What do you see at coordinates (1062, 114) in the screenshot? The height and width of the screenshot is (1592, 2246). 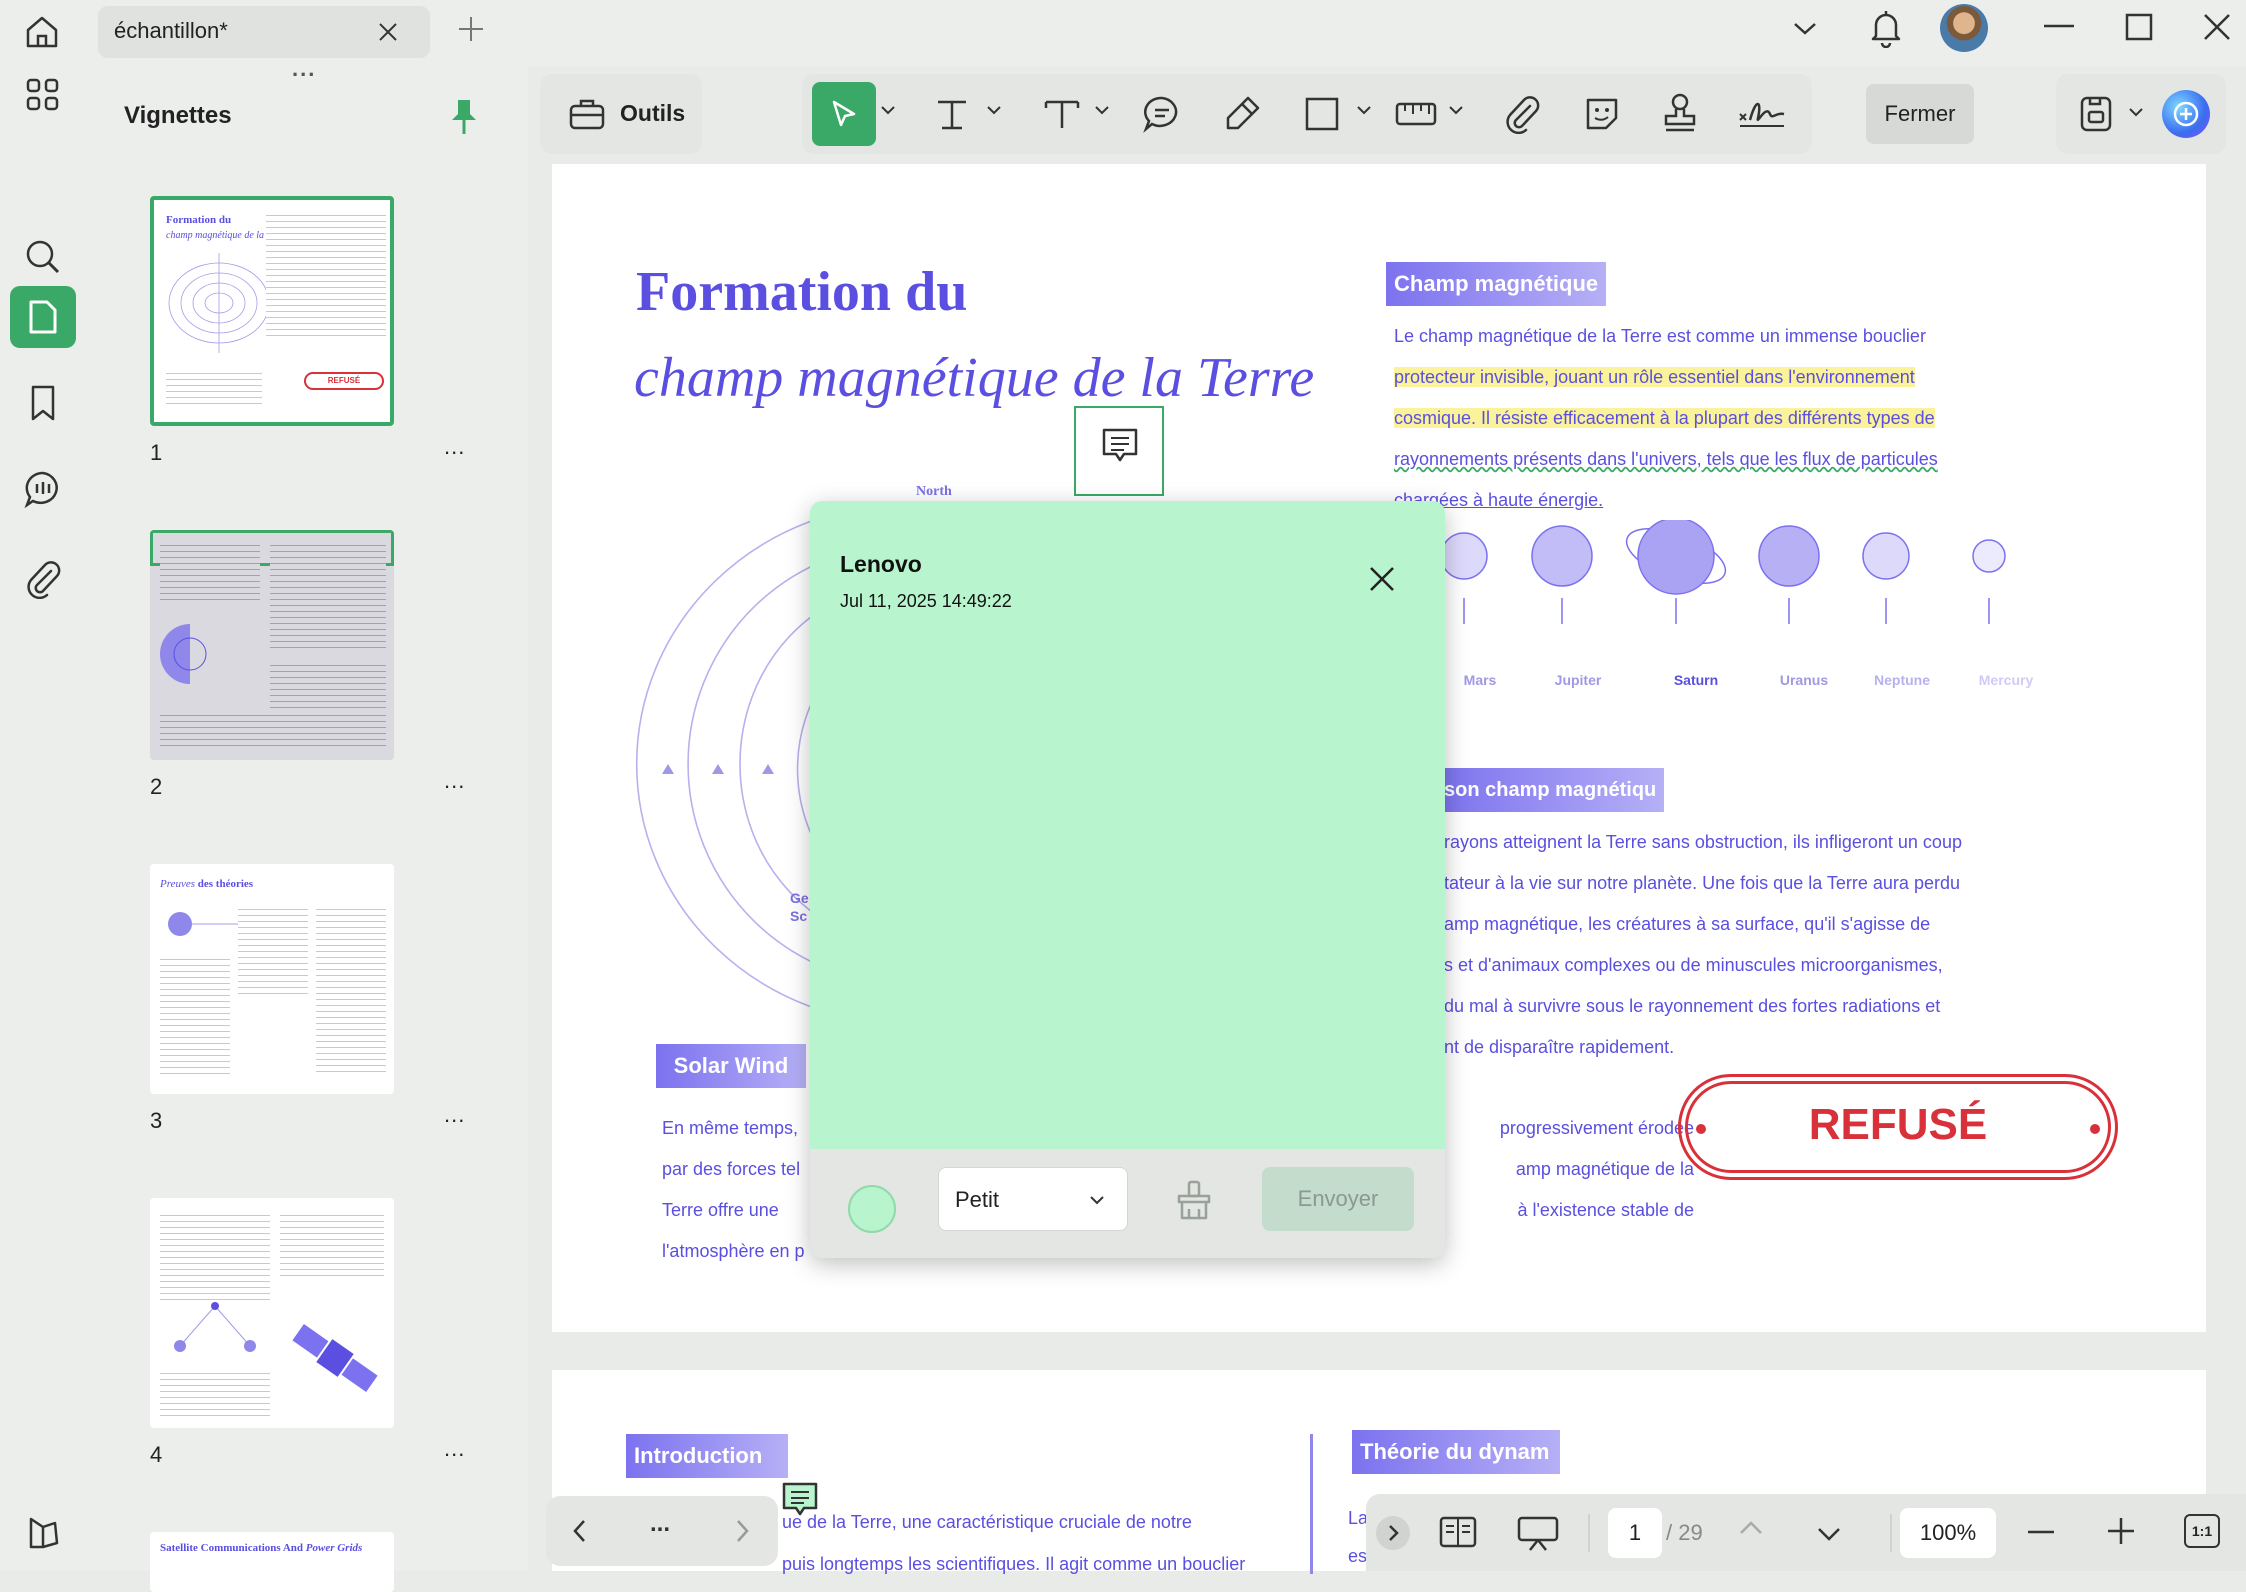 I see `text-box-icon` at bounding box center [1062, 114].